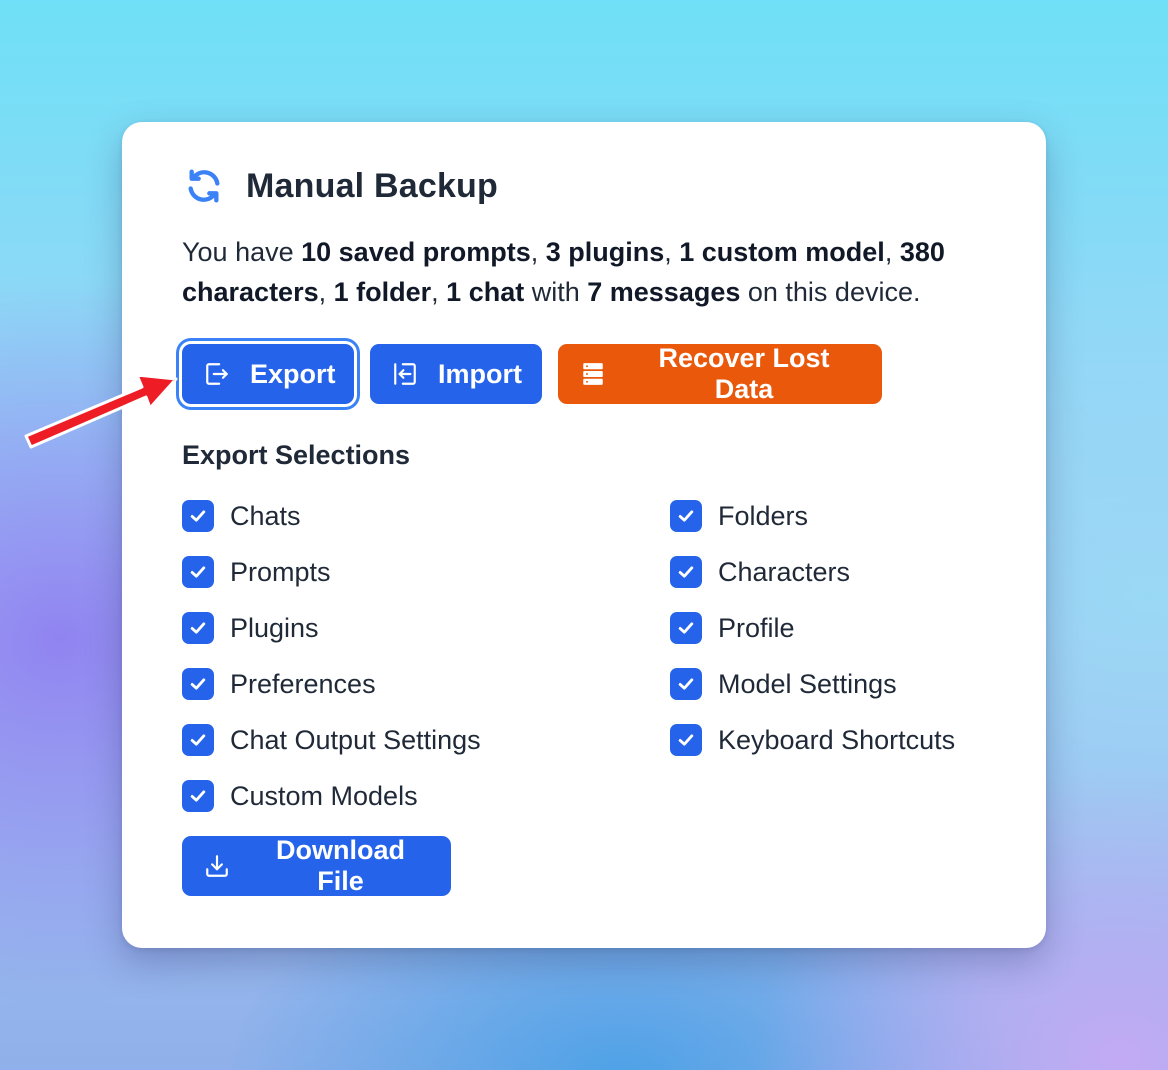 This screenshot has height=1070, width=1168. Describe the element at coordinates (265, 515) in the screenshot. I see `checkbox-label: Chats` at that location.